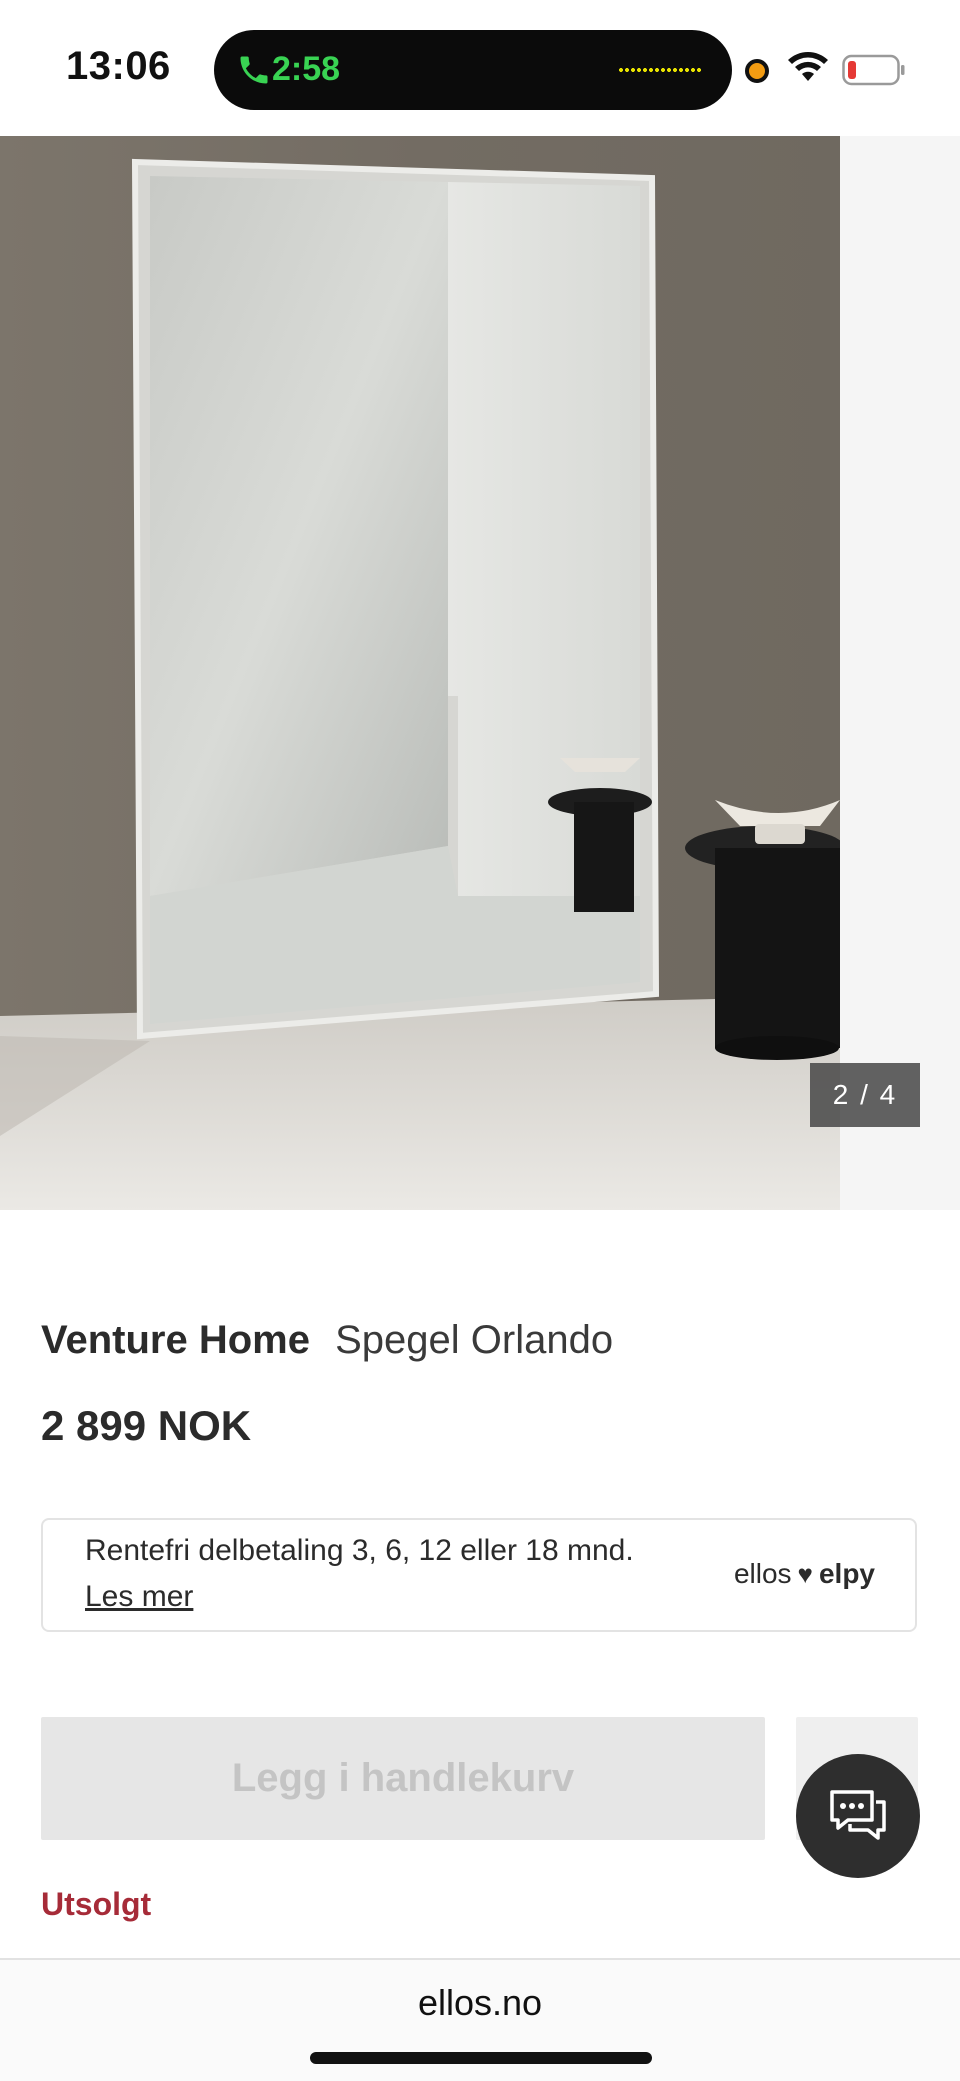 This screenshot has height=2081, width=960. I want to click on chat-icon, so click(858, 1815).